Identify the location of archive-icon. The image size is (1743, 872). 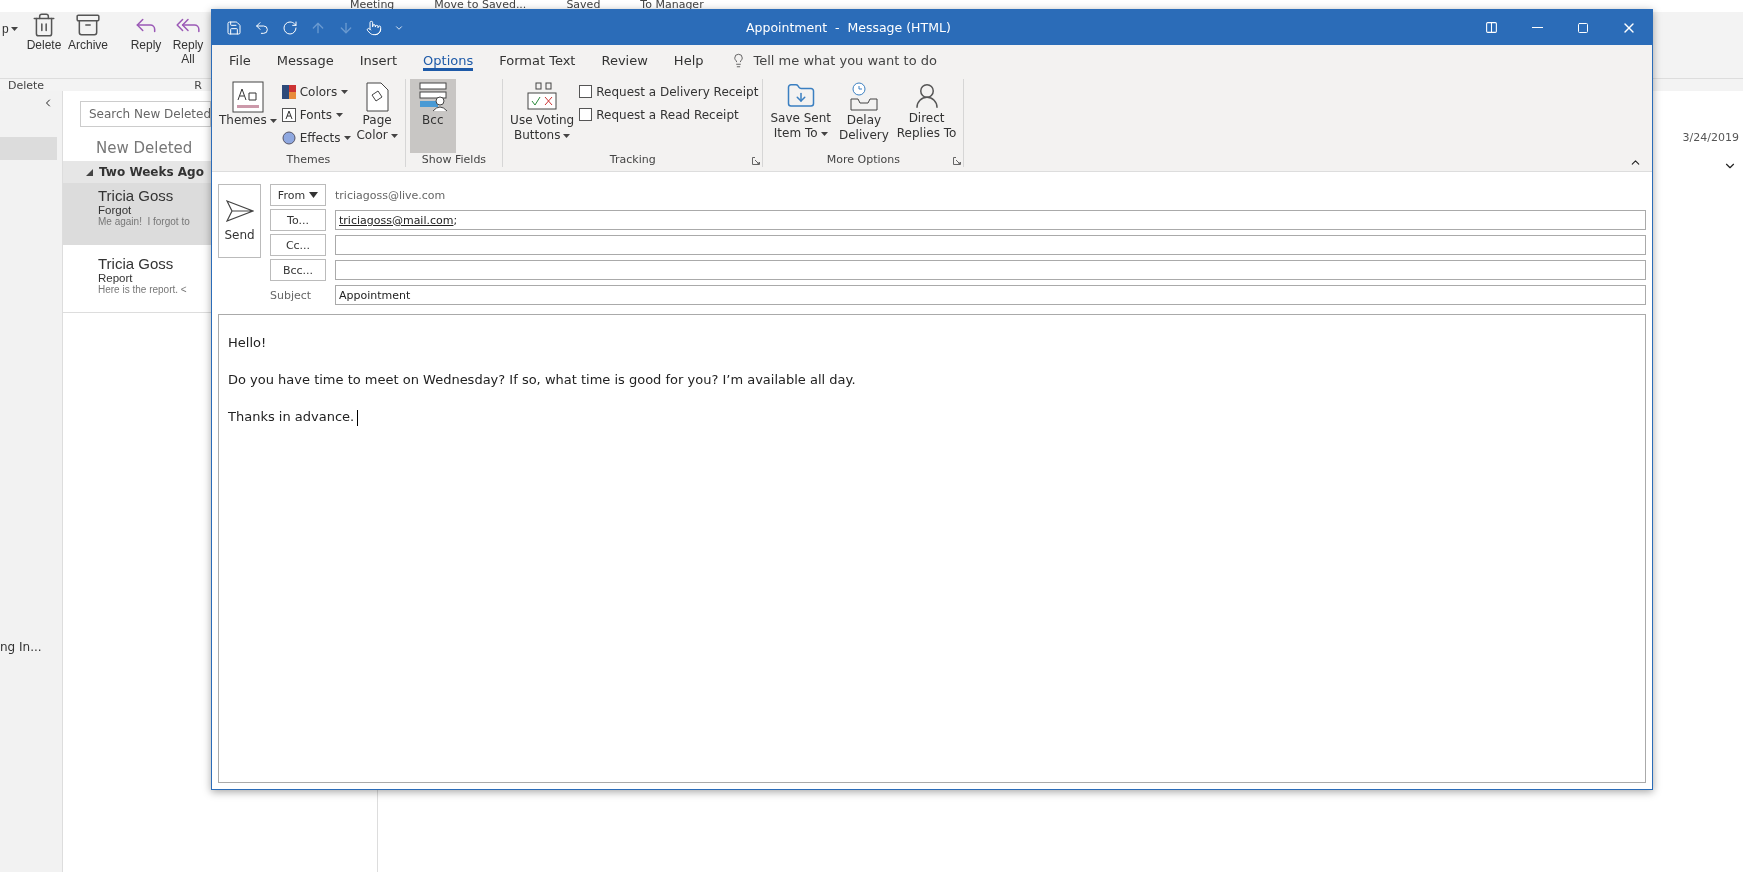
(88, 25).